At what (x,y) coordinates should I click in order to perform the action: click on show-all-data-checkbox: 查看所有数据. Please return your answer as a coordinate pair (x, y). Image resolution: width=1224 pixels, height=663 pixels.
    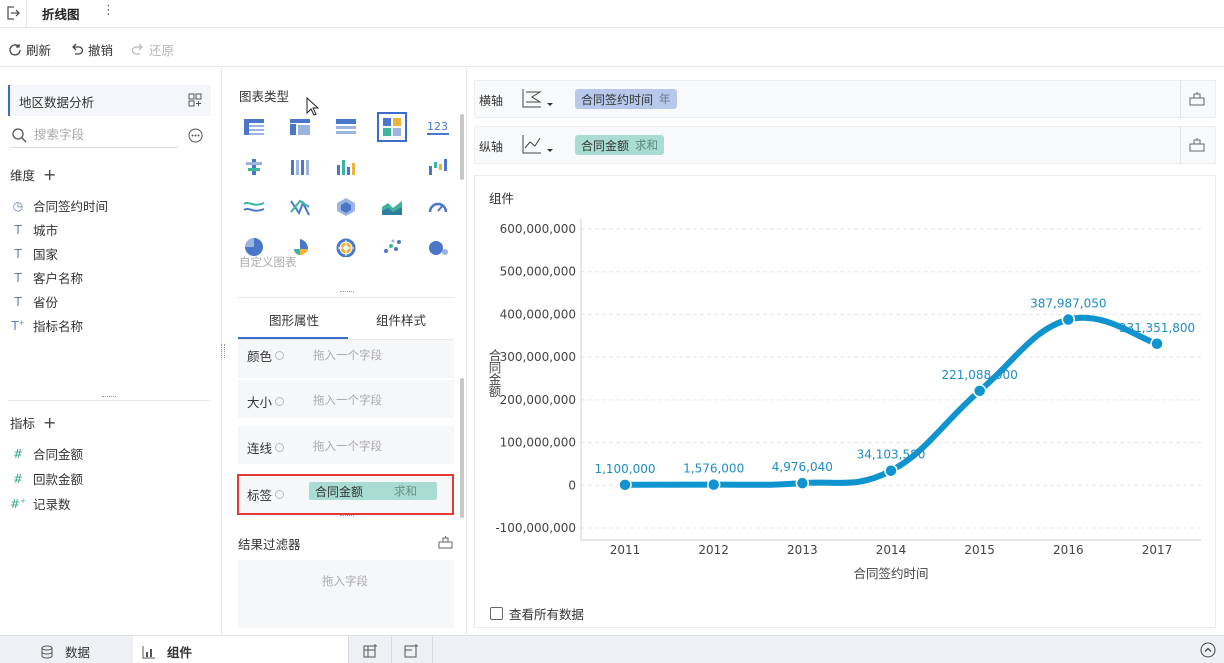
    Looking at the image, I should click on (537, 613).